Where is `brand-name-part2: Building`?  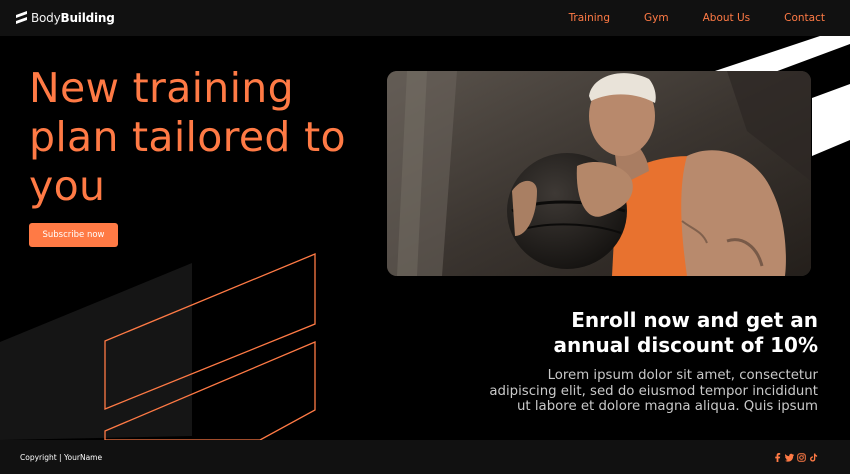 brand-name-part2: Building is located at coordinates (87, 18).